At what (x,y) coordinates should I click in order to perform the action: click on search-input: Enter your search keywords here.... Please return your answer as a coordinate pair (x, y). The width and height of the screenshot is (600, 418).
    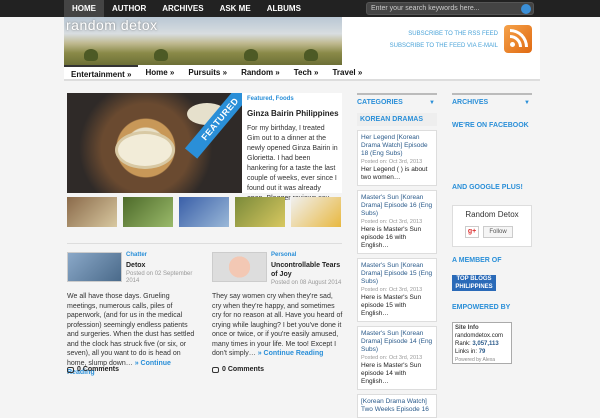
    Looking at the image, I should click on (450, 8).